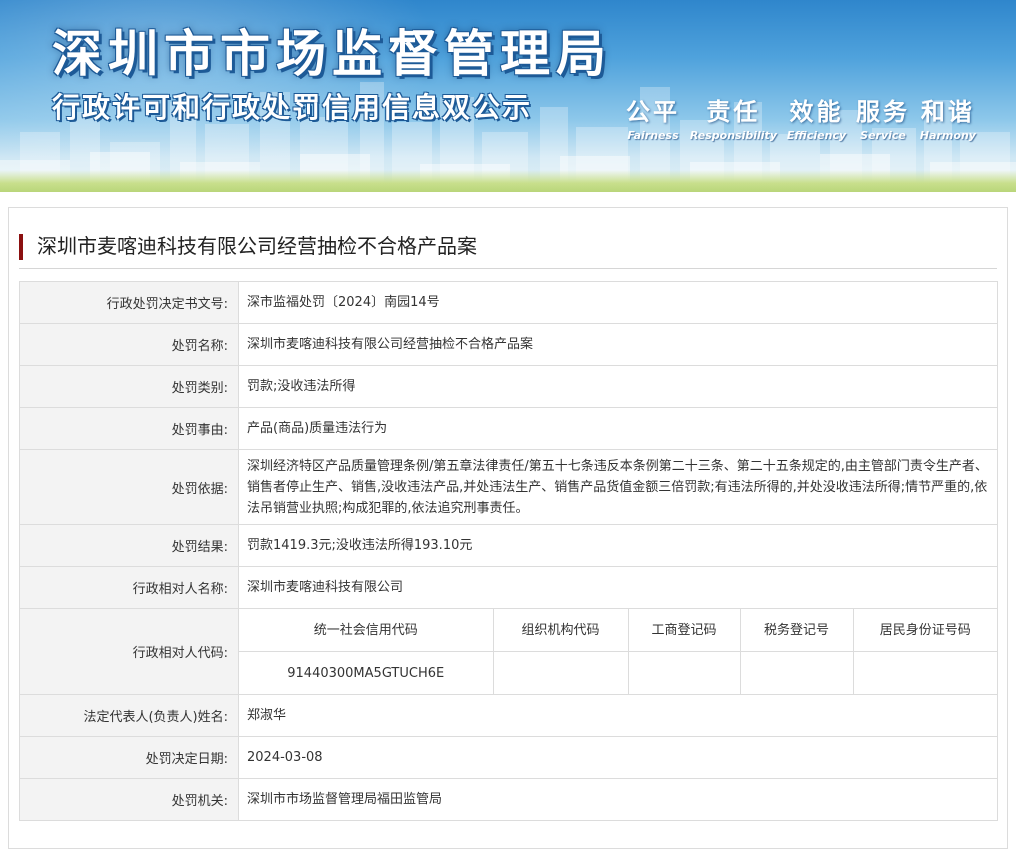 The image size is (1016, 849). What do you see at coordinates (883, 112) in the screenshot?
I see `slogan-cn: 服务` at bounding box center [883, 112].